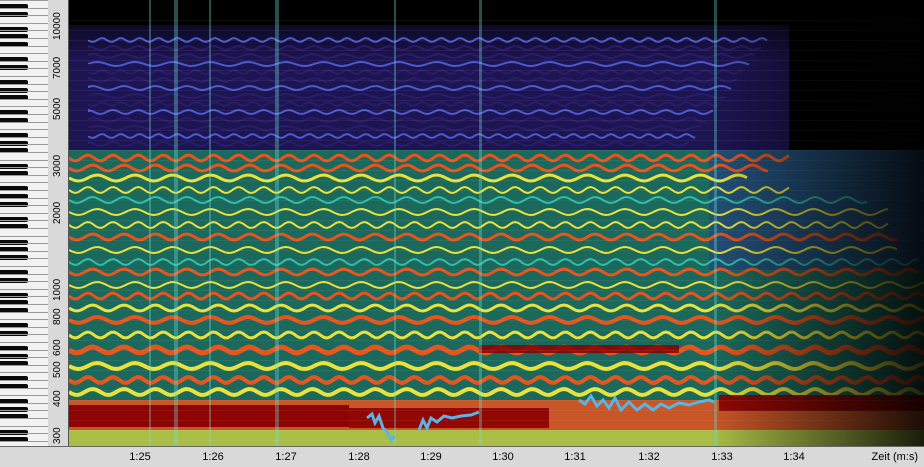  Describe the element at coordinates (57, 369) in the screenshot. I see `freq-tick-500: 500` at that location.